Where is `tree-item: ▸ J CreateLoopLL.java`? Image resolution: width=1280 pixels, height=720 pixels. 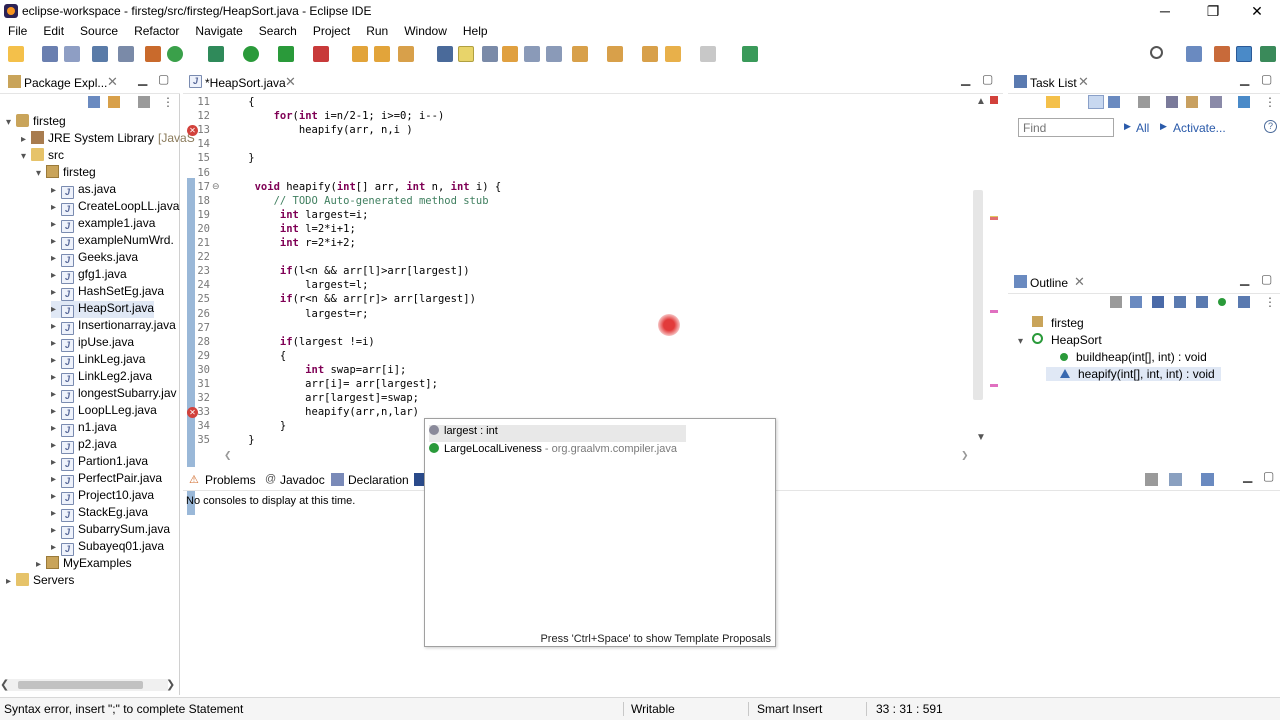
tree-item: ▸ J CreateLoopLL.java is located at coordinates (115, 207).